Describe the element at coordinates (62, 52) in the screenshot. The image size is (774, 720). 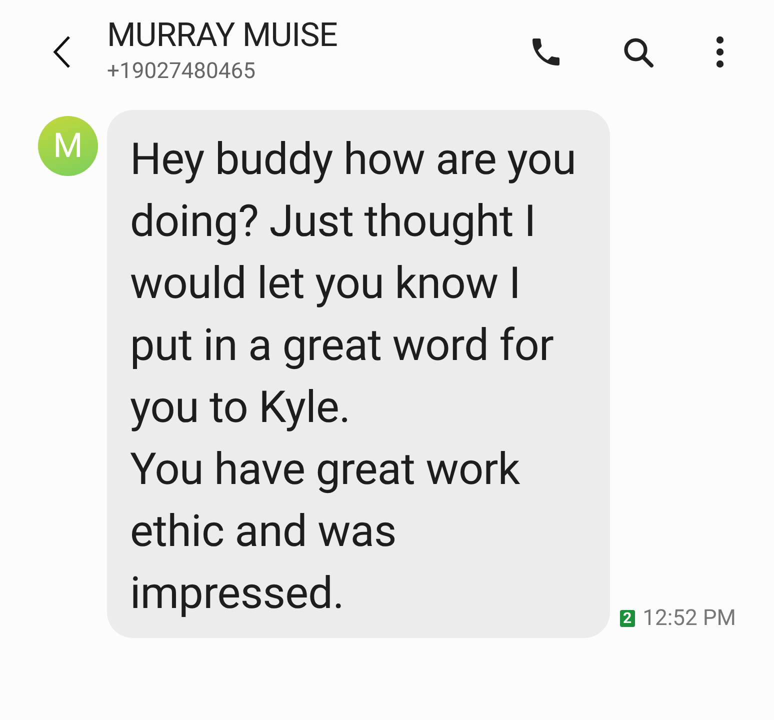
I see `back-icon` at that location.